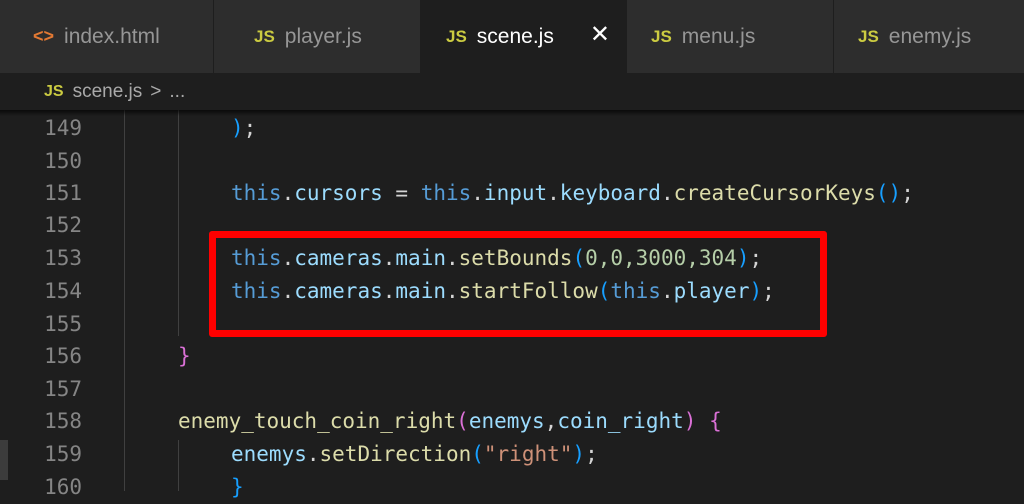  I want to click on paren-token: (), so click(888, 193).